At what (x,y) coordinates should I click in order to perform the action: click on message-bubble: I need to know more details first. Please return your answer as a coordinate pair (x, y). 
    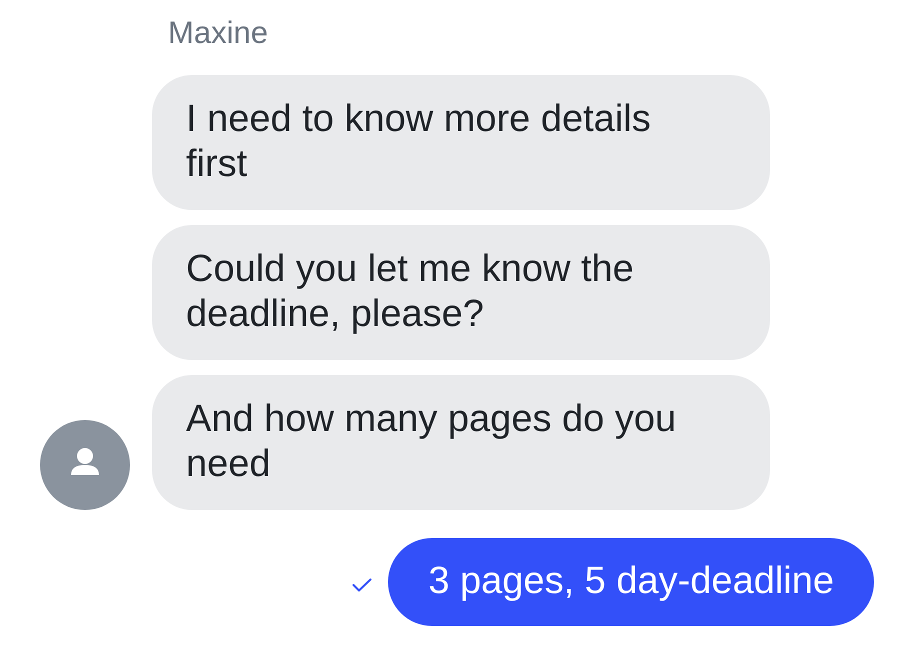
    Looking at the image, I should click on (461, 142).